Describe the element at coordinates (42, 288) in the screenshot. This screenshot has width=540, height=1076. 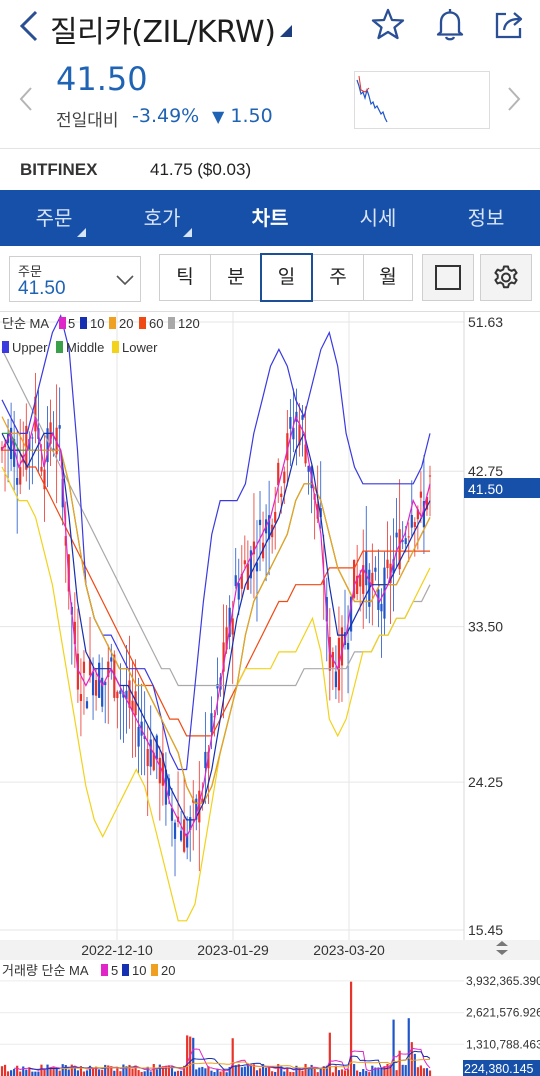
I see `order-select-value: 41.50` at that location.